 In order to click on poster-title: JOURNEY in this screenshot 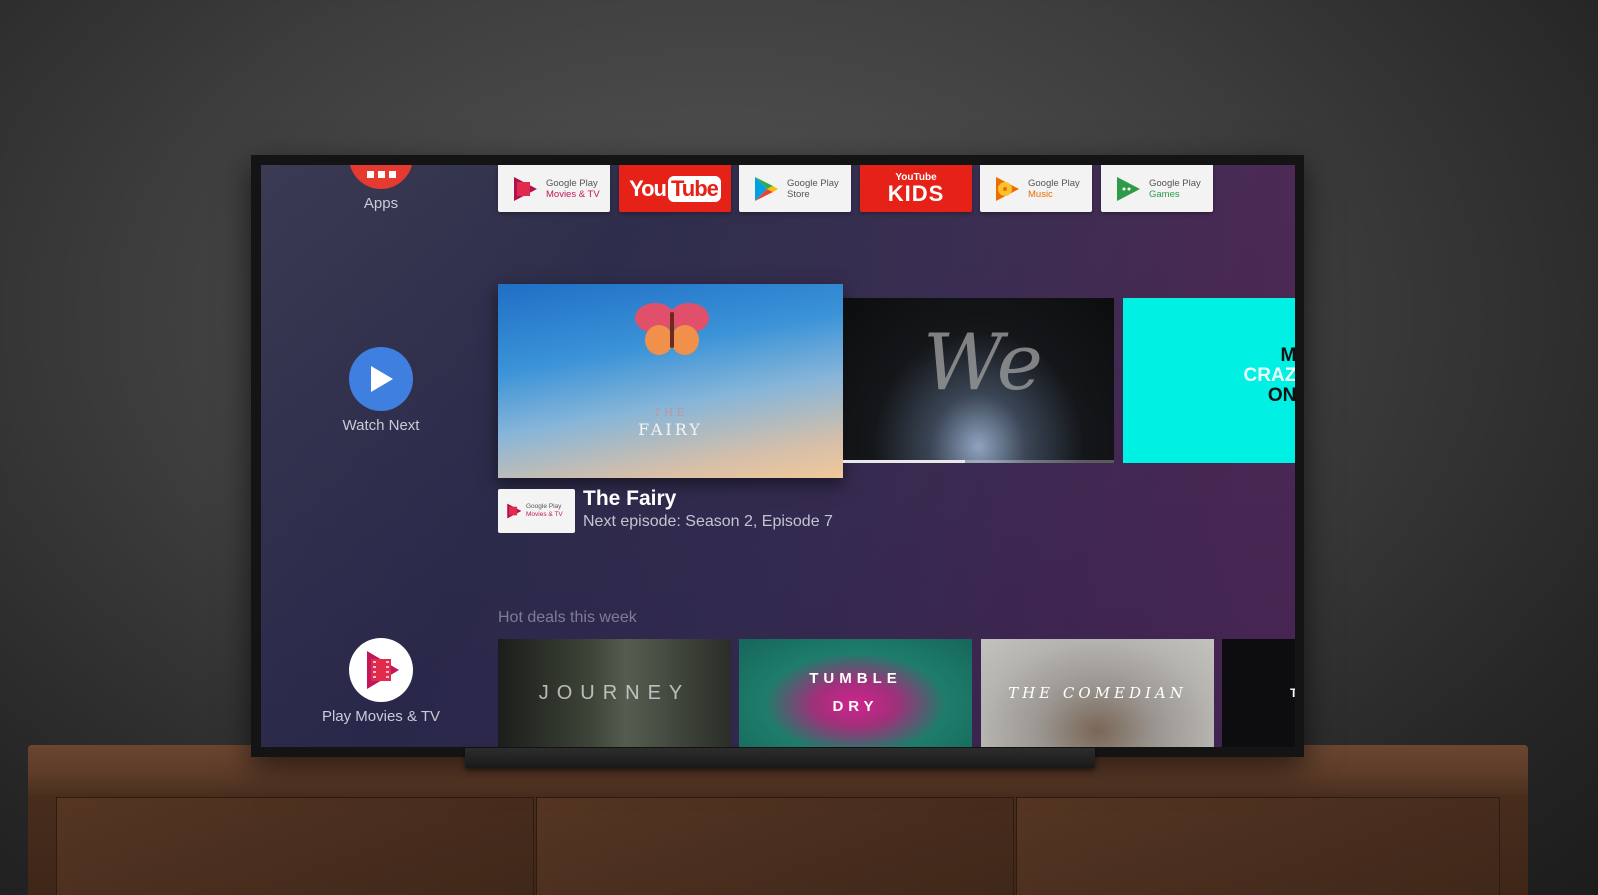, I will do `click(614, 692)`.